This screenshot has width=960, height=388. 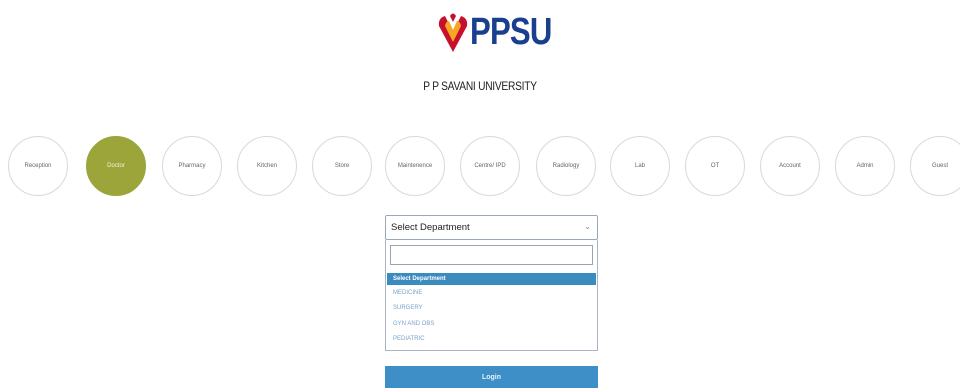 I want to click on role-guest: Guest, so click(x=935, y=166).